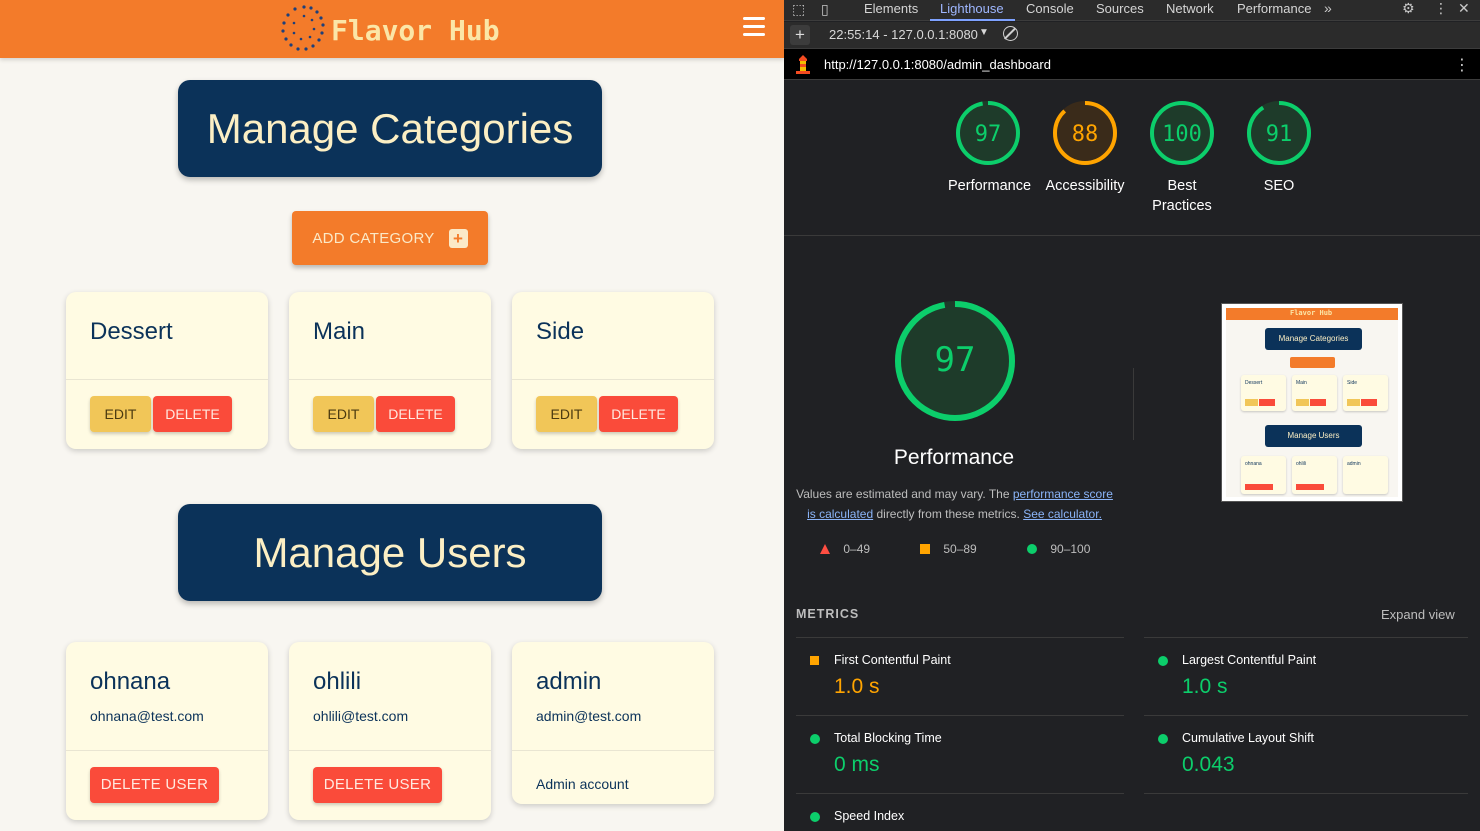 This screenshot has height=831, width=1480. Describe the element at coordinates (1058, 549) in the screenshot. I see `legend-pass: 90–100` at that location.